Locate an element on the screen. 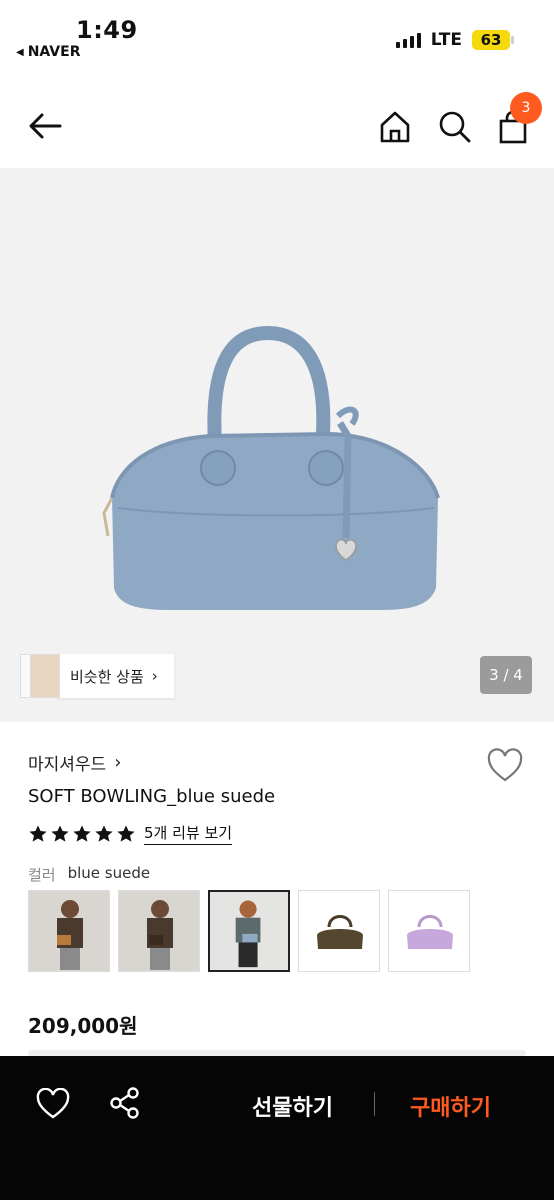 The height and width of the screenshot is (1200, 554). brand-link: 마지셔우드 › is located at coordinates (74, 762).